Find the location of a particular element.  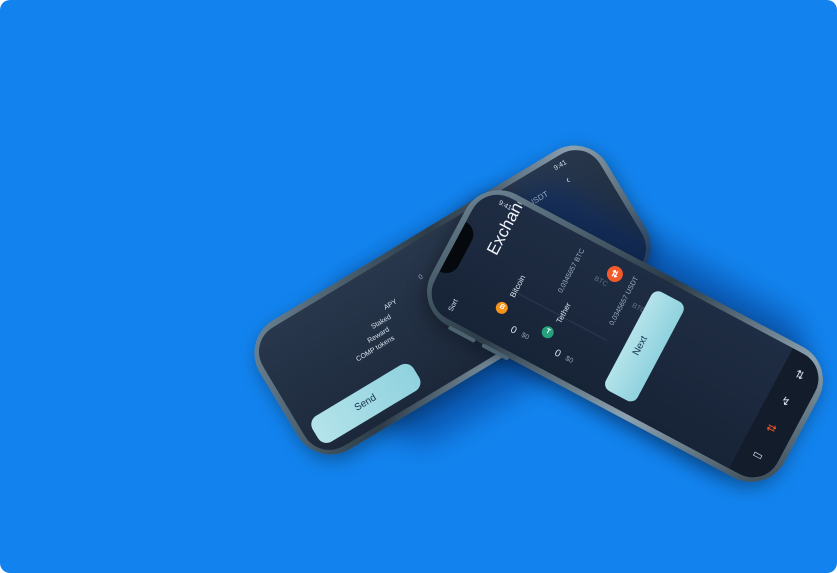

from-asset-currency: $0 is located at coordinates (524, 336).